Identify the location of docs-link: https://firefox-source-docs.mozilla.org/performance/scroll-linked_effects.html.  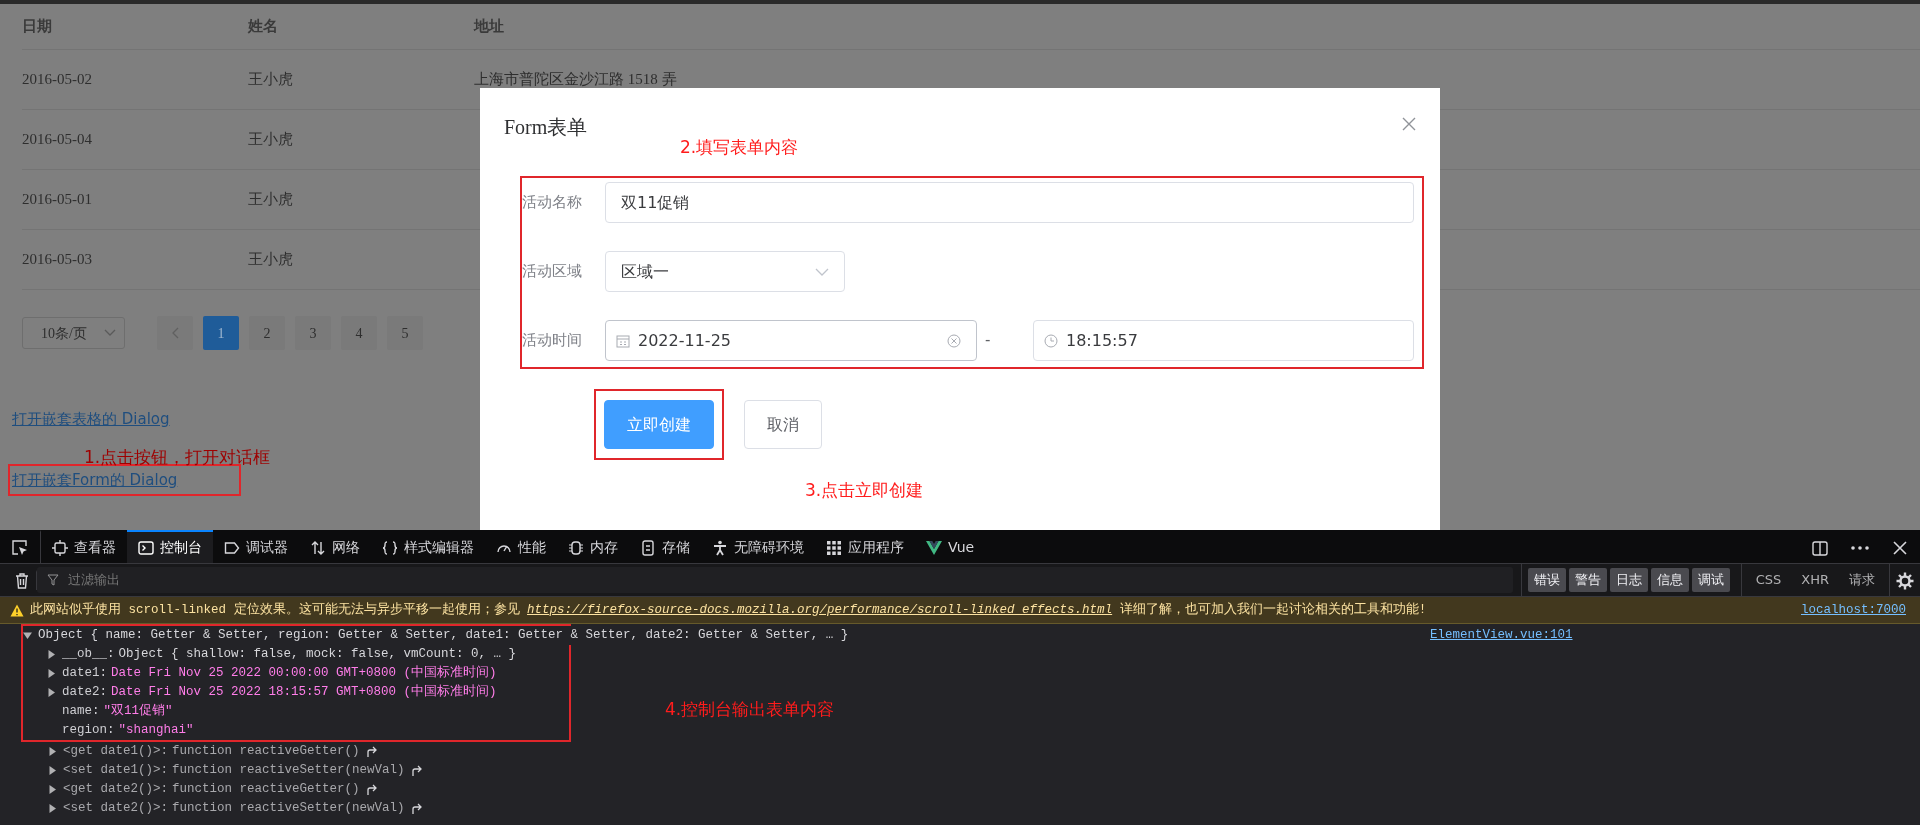
(820, 609).